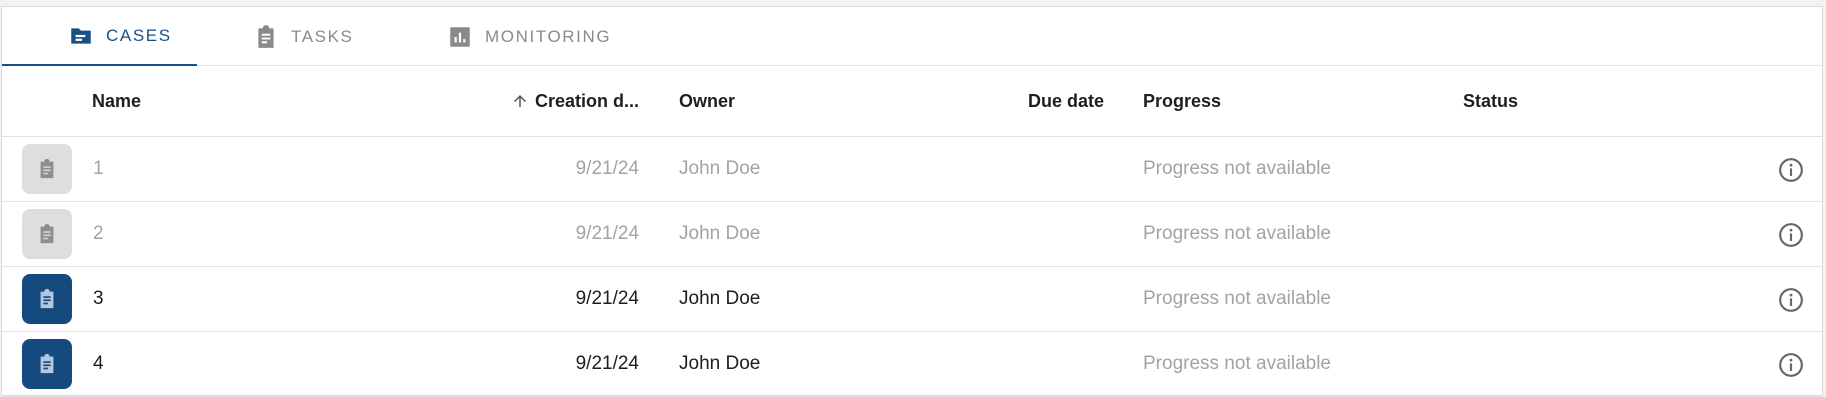  What do you see at coordinates (287, 36) in the screenshot?
I see `tab-tasks: TASKS` at bounding box center [287, 36].